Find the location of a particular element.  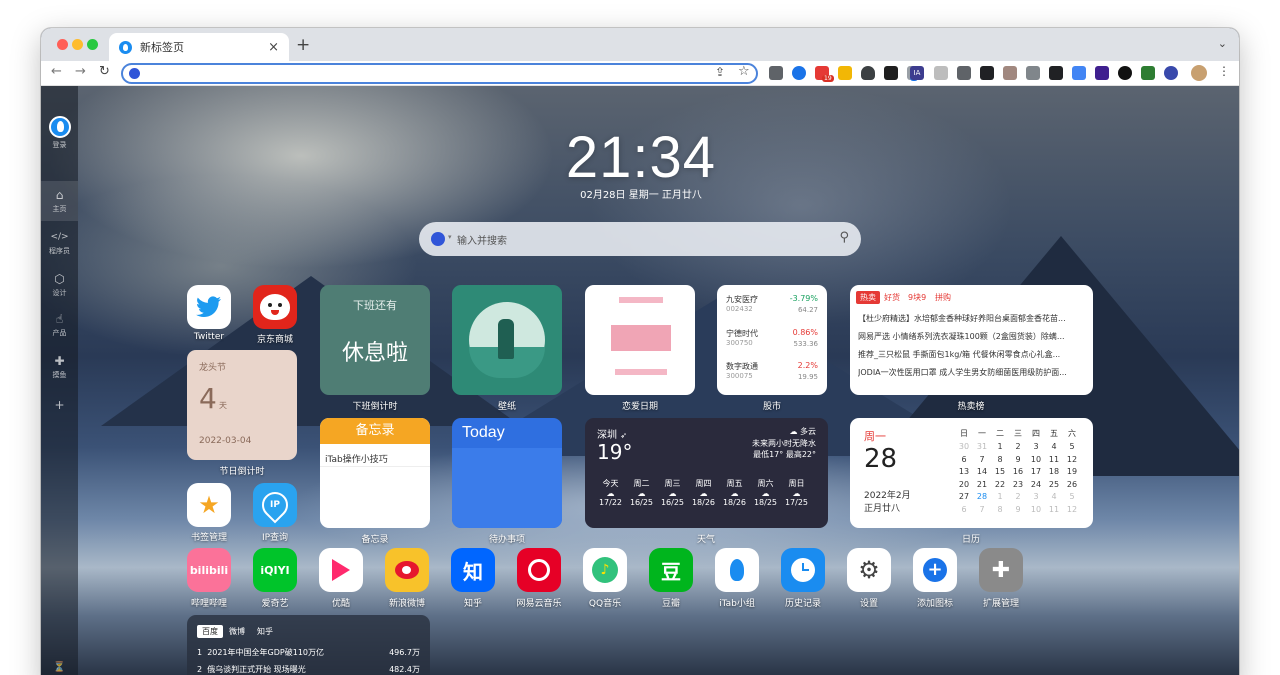

calendar-day-cell: 22 is located at coordinates (1000, 484).